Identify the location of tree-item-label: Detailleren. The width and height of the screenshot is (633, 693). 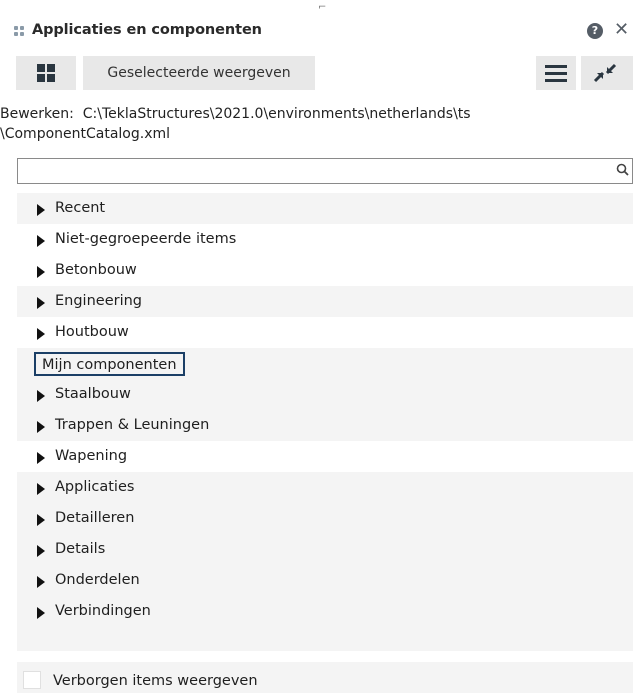
(95, 518).